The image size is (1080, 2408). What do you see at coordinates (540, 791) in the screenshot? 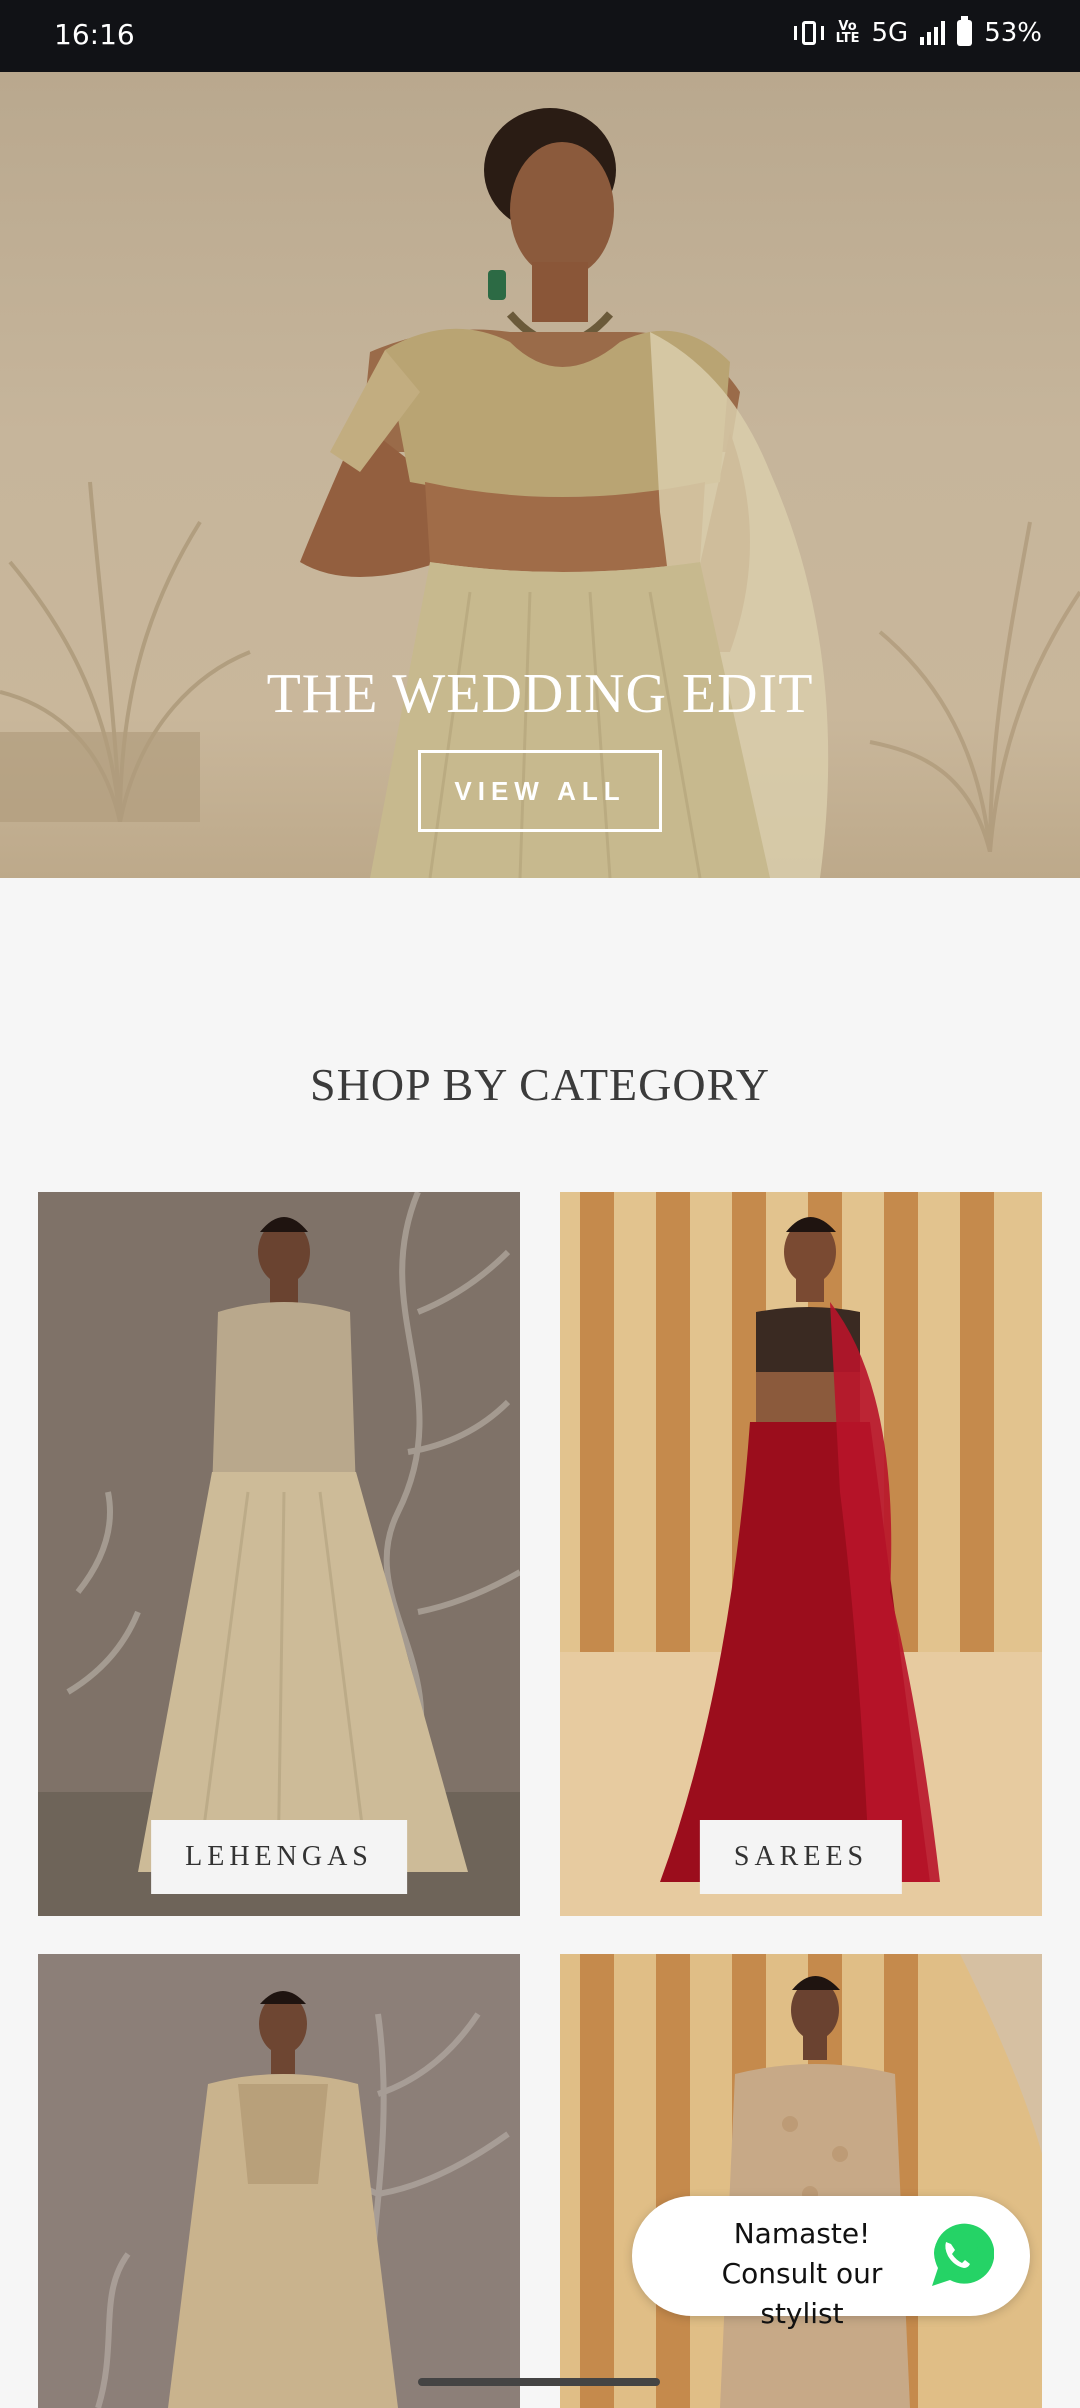
I see `view-all-button: VIEW ALL` at bounding box center [540, 791].